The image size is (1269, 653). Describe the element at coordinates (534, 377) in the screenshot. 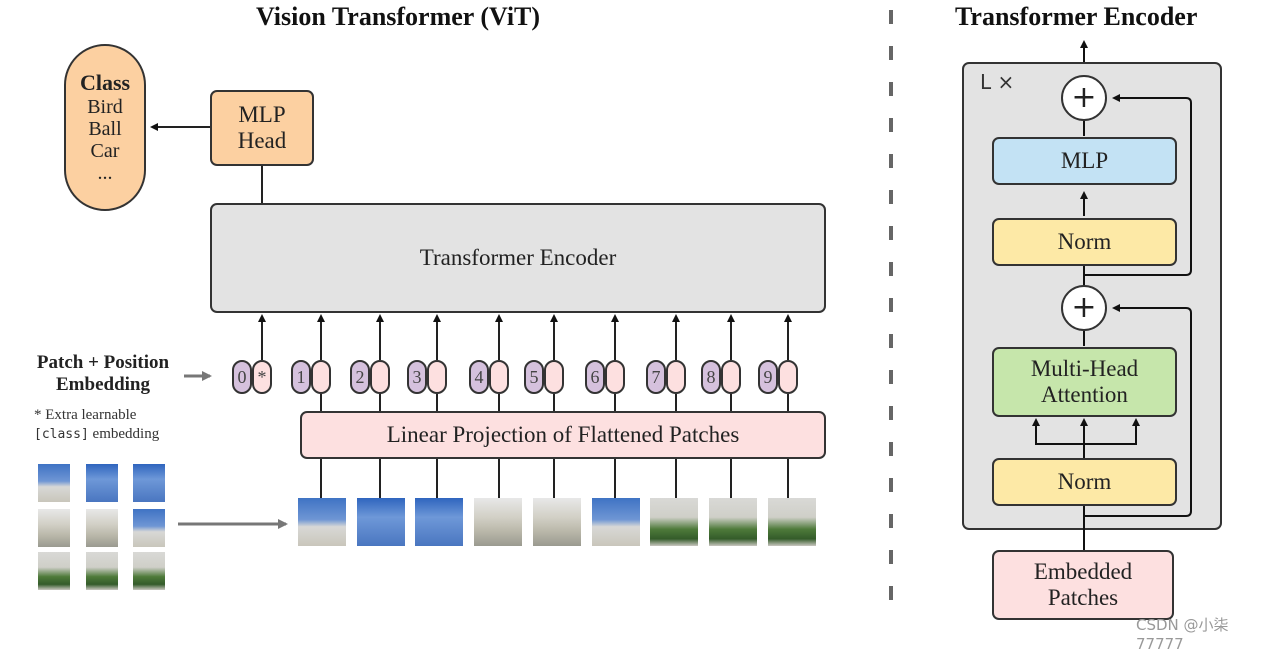

I see `position-embedding-5: 5` at that location.